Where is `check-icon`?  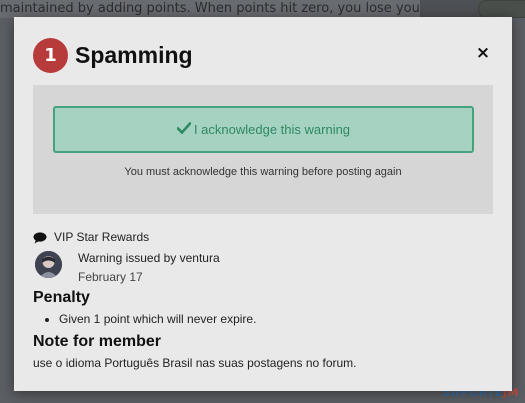 check-icon is located at coordinates (184, 129).